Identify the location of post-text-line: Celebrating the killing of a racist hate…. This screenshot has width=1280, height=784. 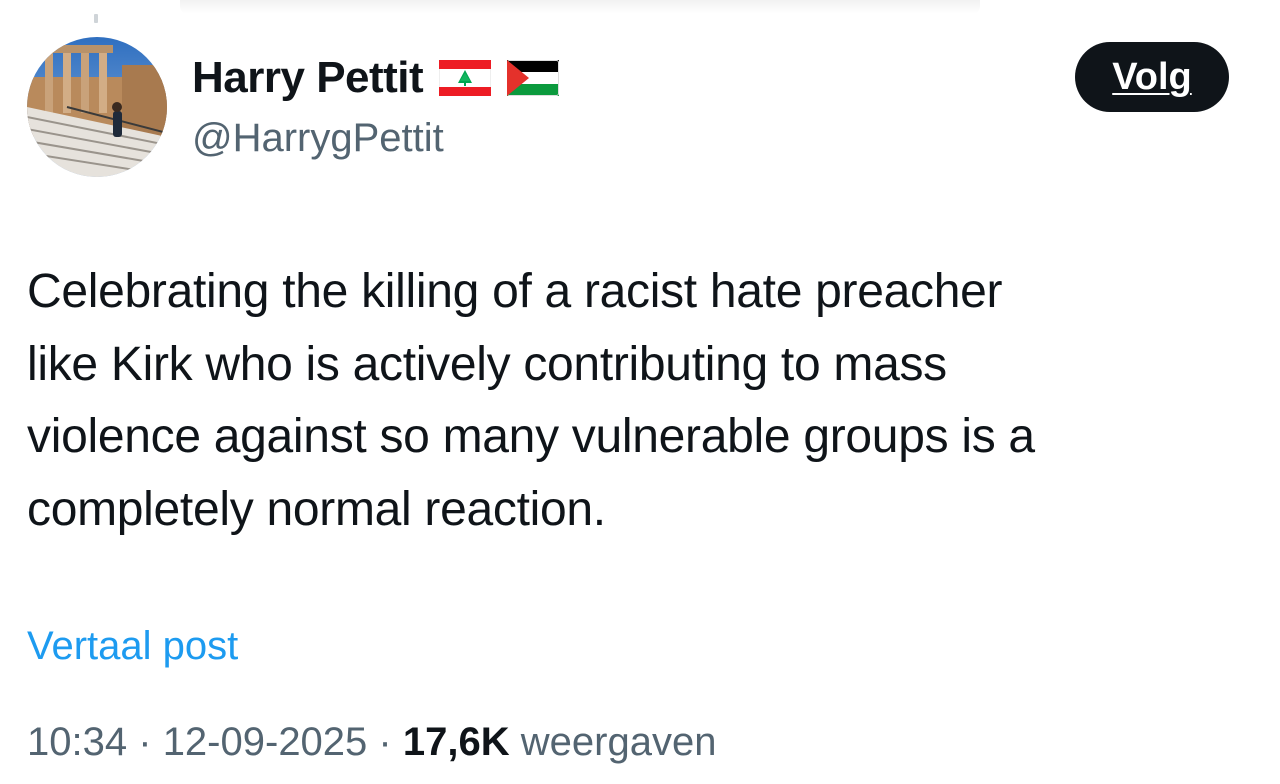
(515, 291).